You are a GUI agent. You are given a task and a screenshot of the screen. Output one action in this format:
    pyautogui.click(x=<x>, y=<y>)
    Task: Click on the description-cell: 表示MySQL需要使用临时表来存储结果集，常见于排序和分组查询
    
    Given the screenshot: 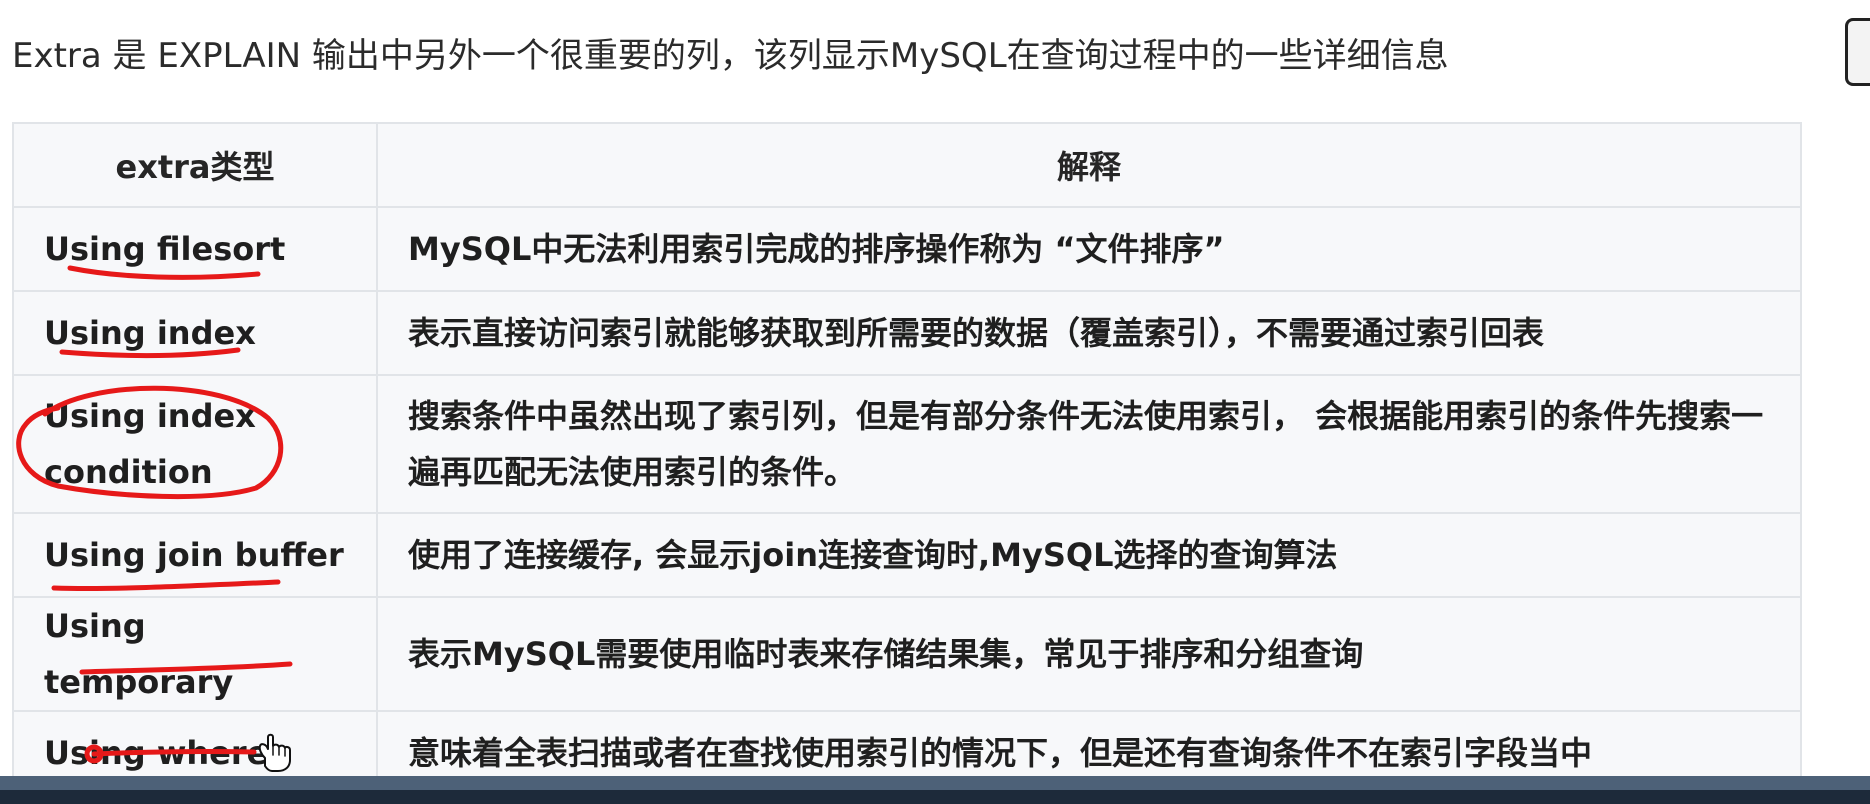 What is the action you would take?
    pyautogui.click(x=1089, y=654)
    